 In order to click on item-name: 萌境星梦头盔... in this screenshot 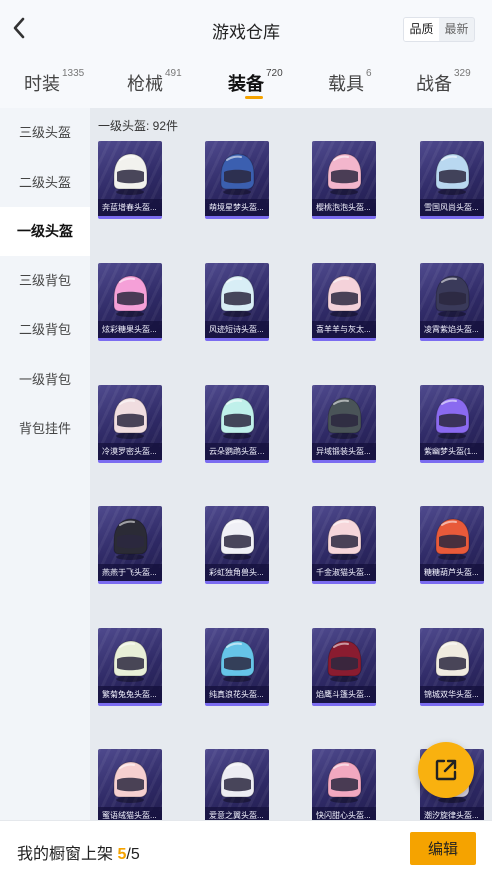, I will do `click(237, 207)`.